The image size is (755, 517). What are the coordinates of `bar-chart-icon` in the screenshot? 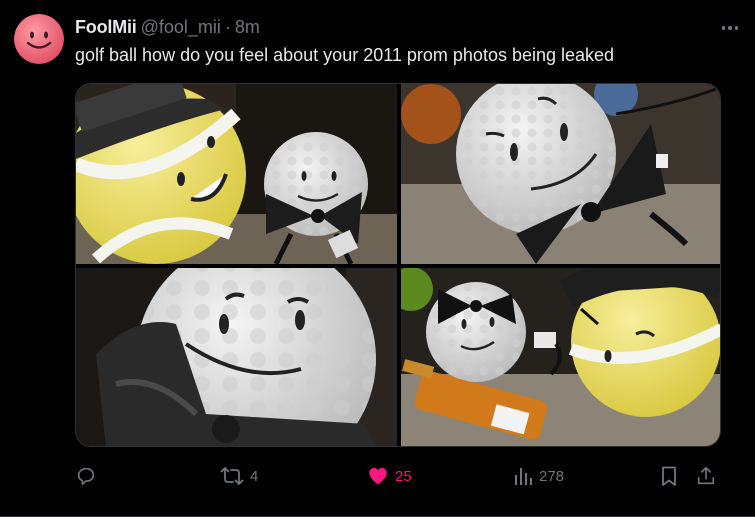 It's located at (523, 476).